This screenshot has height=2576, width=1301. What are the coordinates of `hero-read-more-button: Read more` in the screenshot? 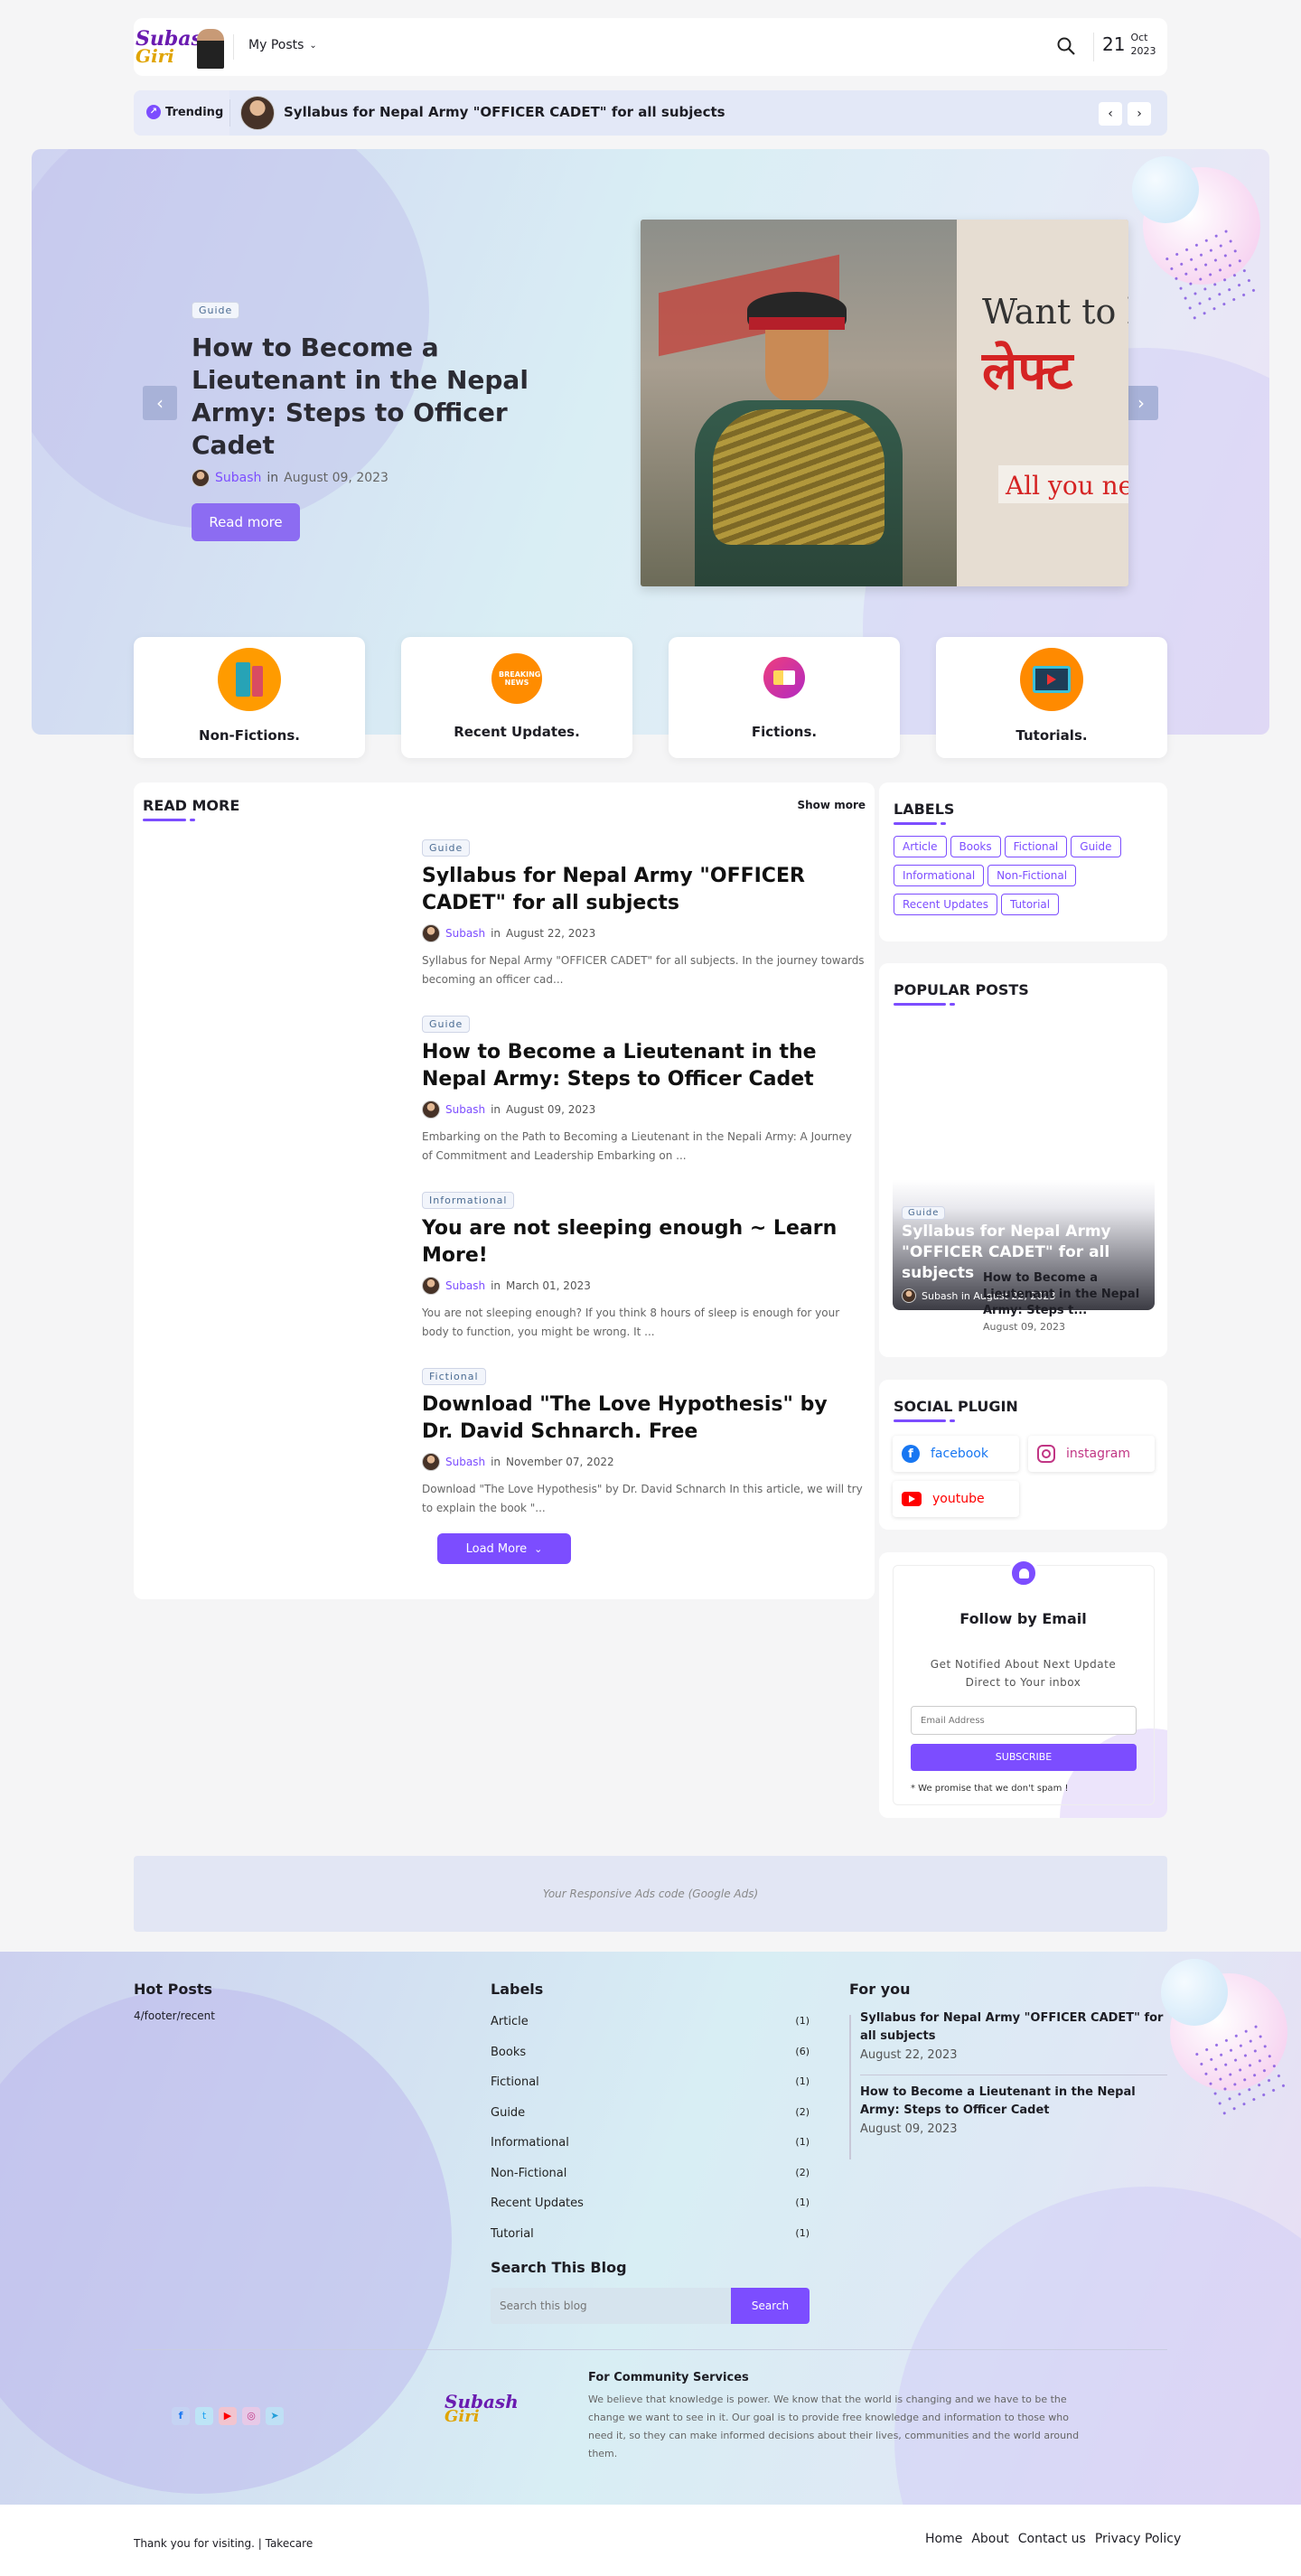 It's located at (246, 522).